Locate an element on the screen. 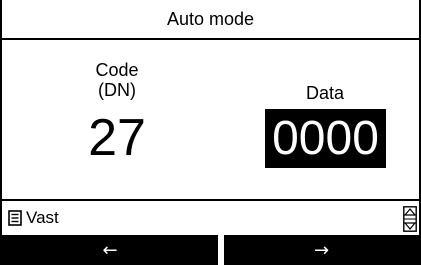  mode-title-bar: Auto mode is located at coordinates (210, 20).